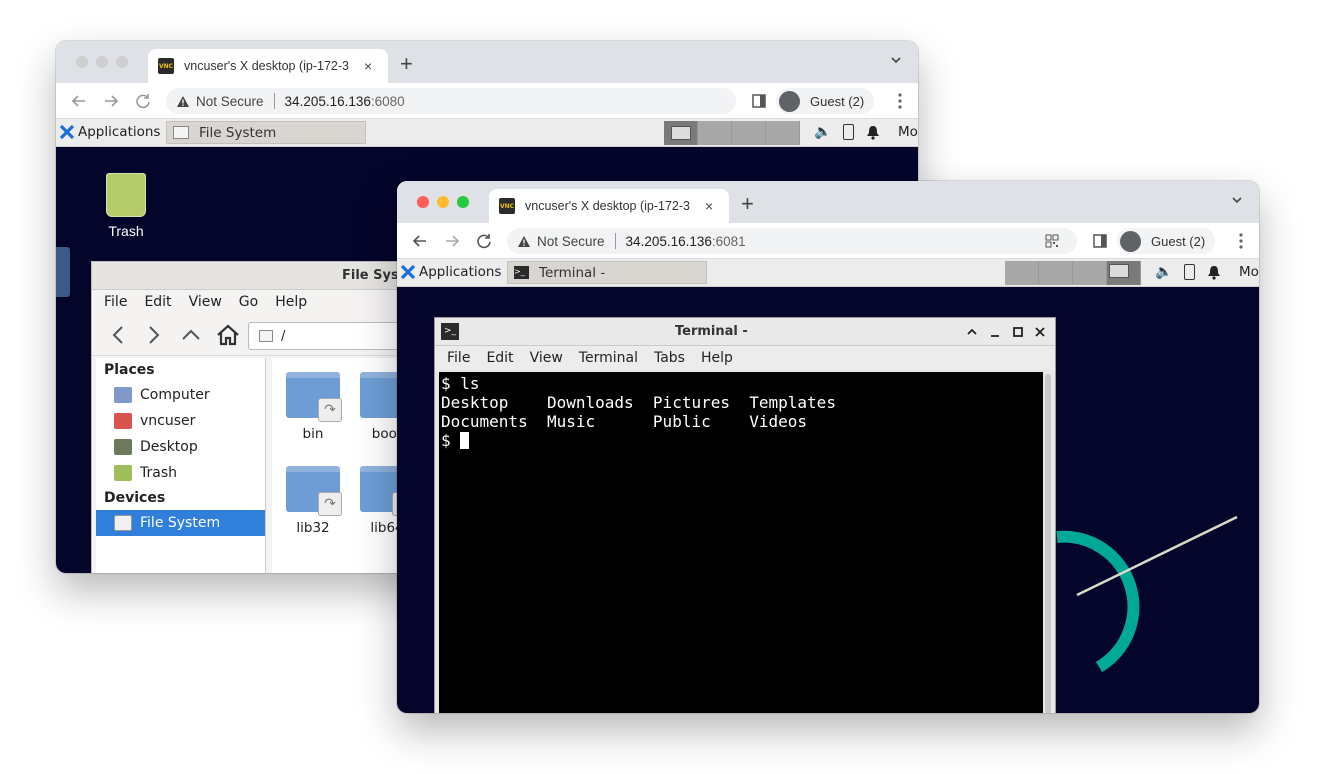 This screenshot has width=1328, height=774. What do you see at coordinates (669, 358) in the screenshot?
I see `menu-tabs: Tabs` at bounding box center [669, 358].